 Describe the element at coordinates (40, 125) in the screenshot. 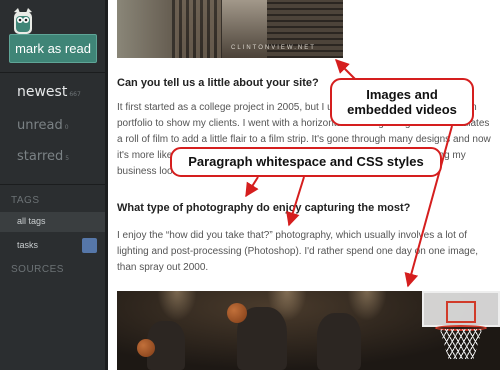

I see `nav-unread-label: unread` at that location.